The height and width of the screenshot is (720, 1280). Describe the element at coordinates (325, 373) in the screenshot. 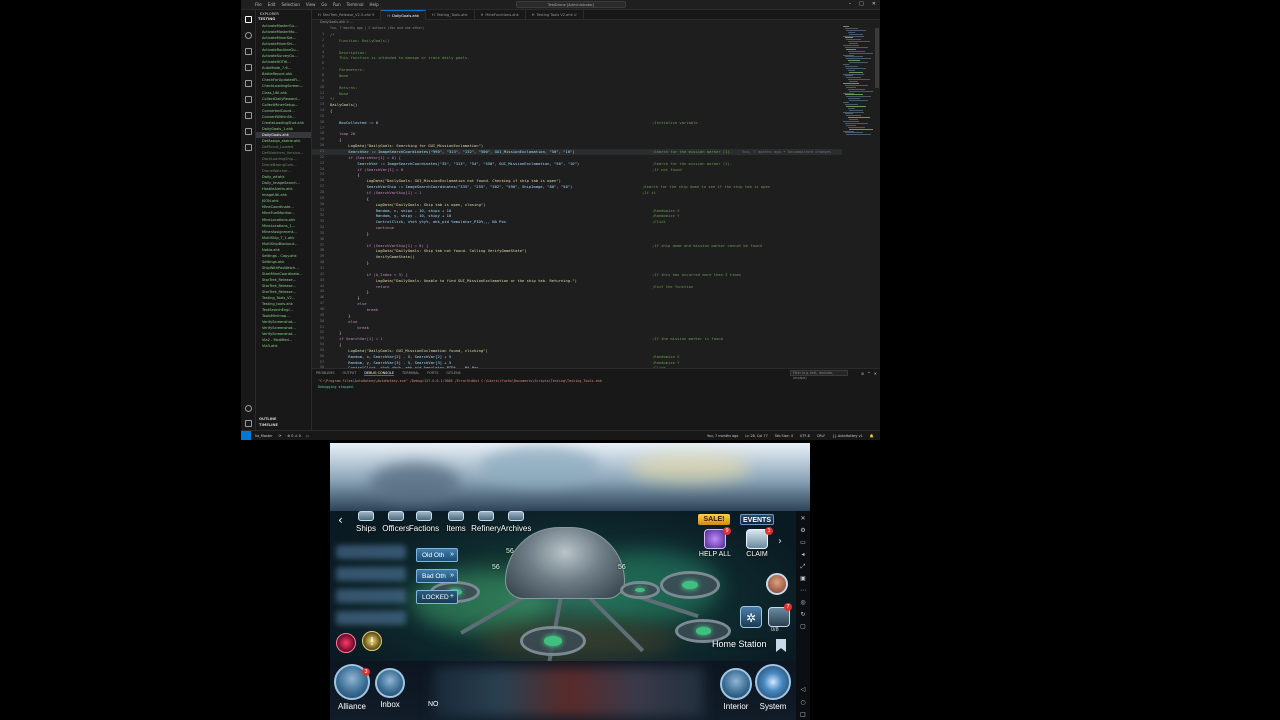

I see `panel-tab: PROBLEMS` at that location.